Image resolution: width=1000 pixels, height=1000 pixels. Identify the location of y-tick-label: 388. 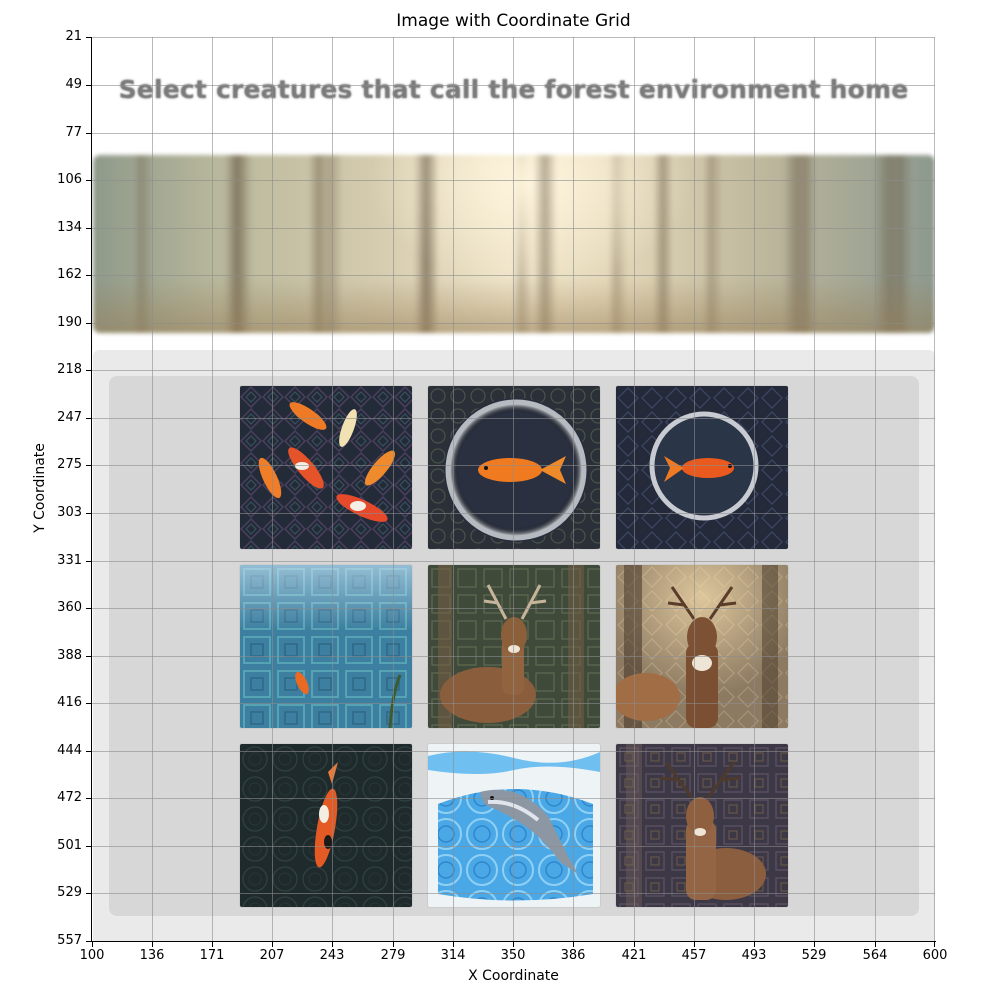
(69, 655).